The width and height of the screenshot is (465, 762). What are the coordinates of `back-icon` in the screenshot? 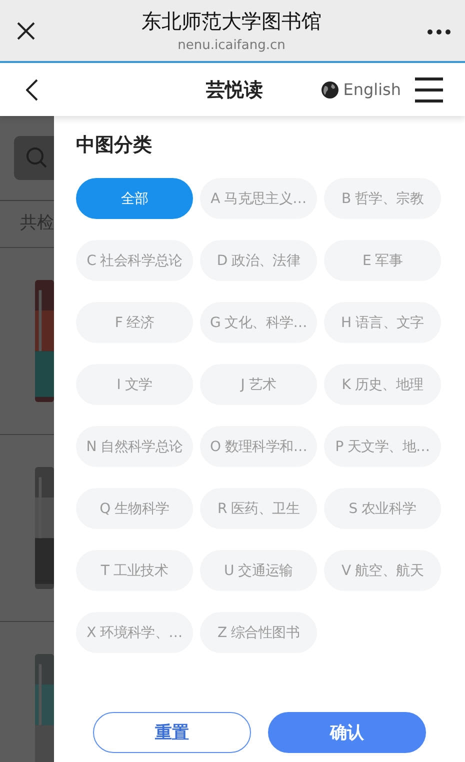 It's located at (32, 89).